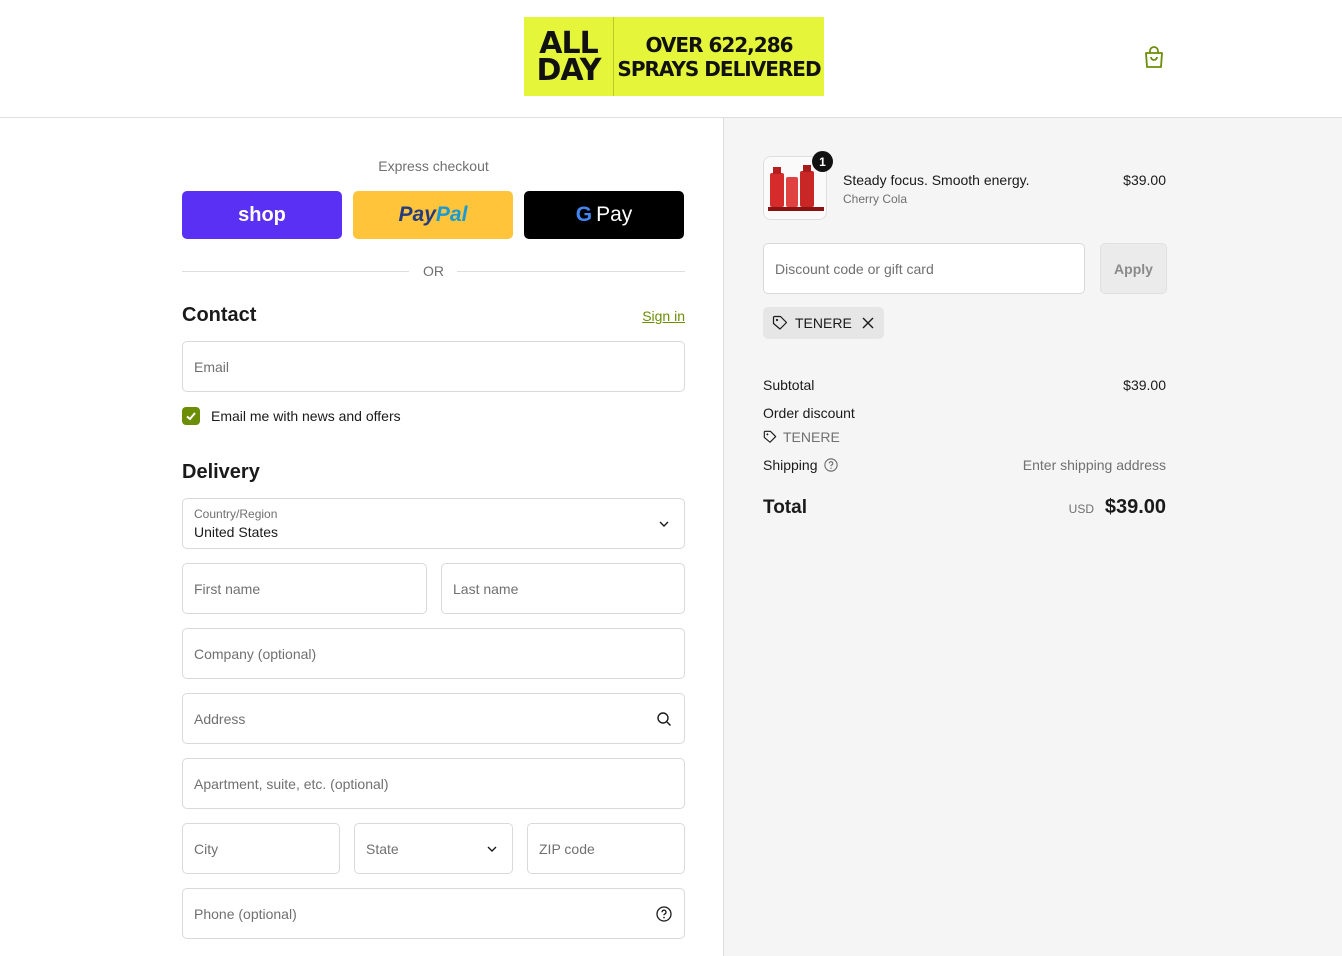 The width and height of the screenshot is (1342, 956). I want to click on zip-placeholder: ZIP code, so click(567, 849).